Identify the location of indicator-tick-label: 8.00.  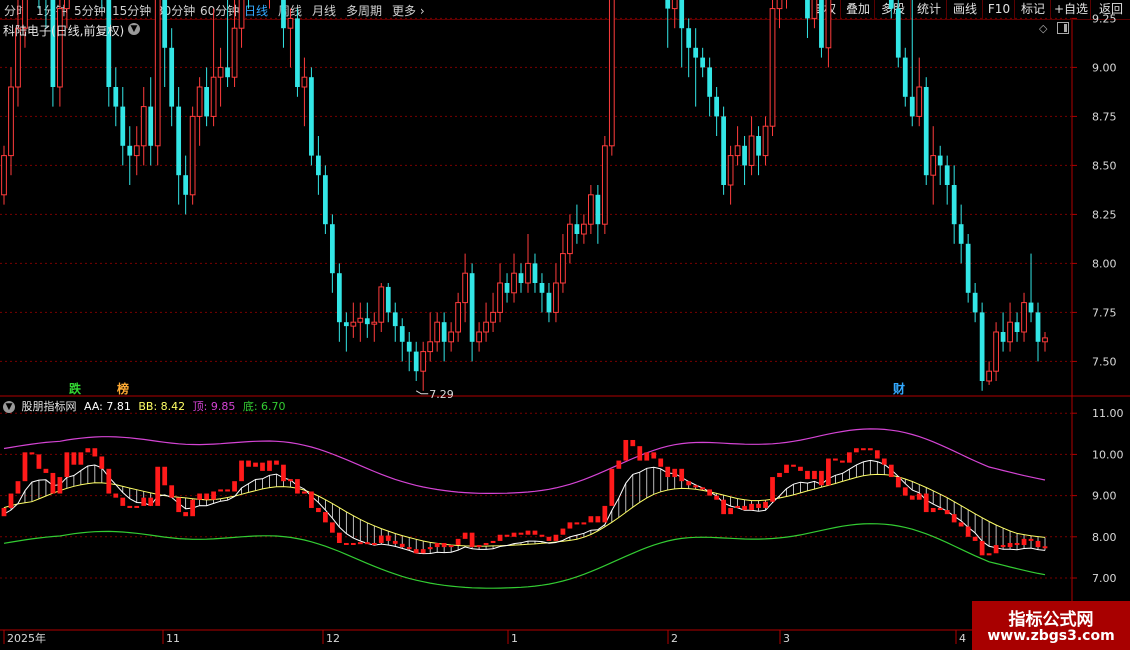
(1104, 537).